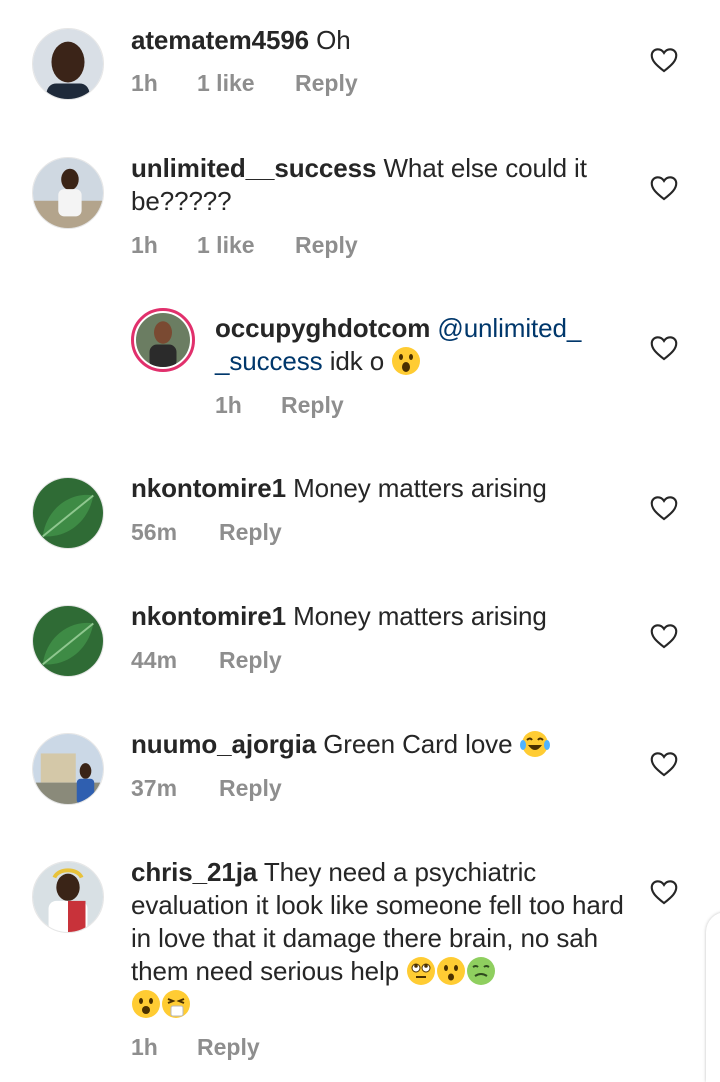 This screenshot has height=1082, width=720. Describe the element at coordinates (146, 1004) in the screenshot. I see `frowning-open-mouth-emoji` at that location.